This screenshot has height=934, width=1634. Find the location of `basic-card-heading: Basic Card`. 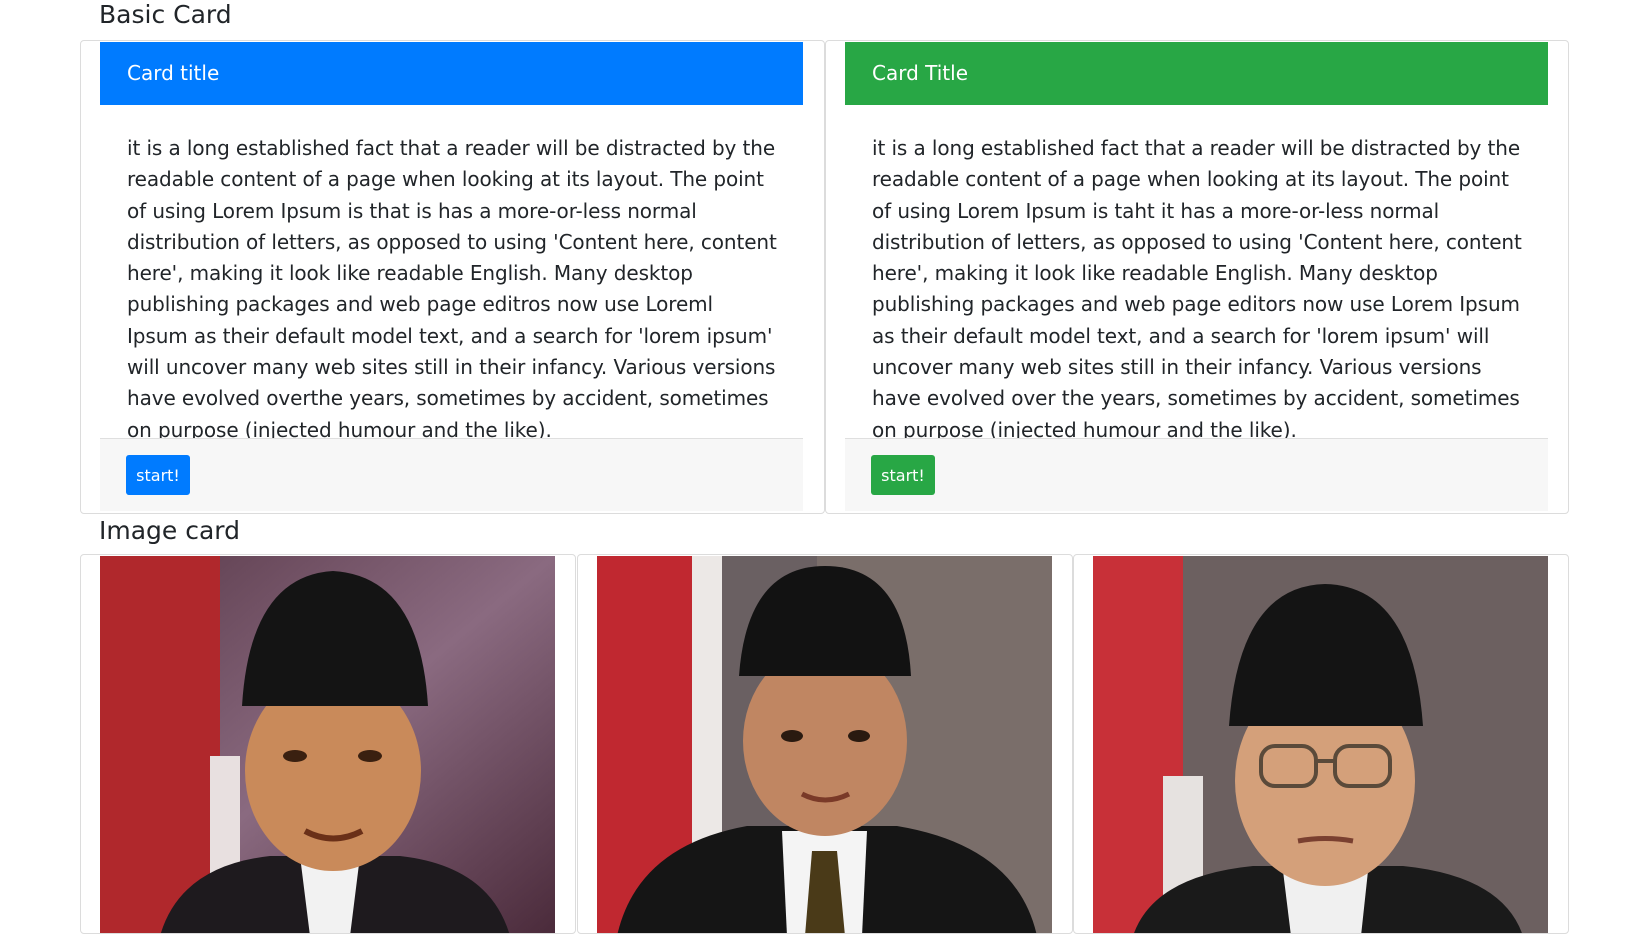

basic-card-heading: Basic Card is located at coordinates (165, 14).